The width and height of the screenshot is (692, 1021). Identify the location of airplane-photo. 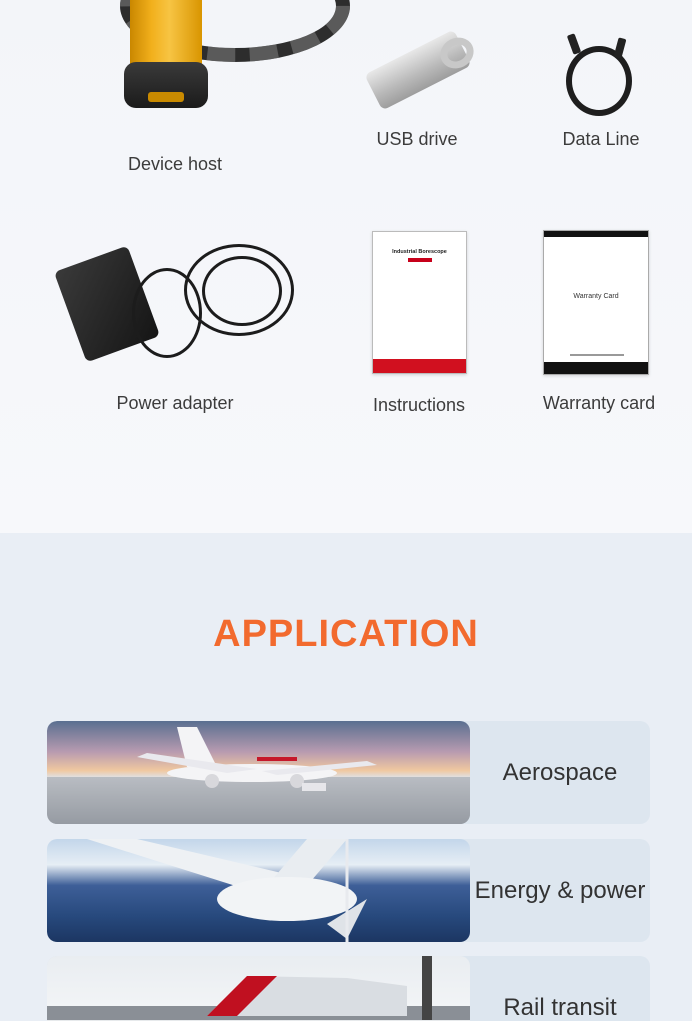
(258, 772).